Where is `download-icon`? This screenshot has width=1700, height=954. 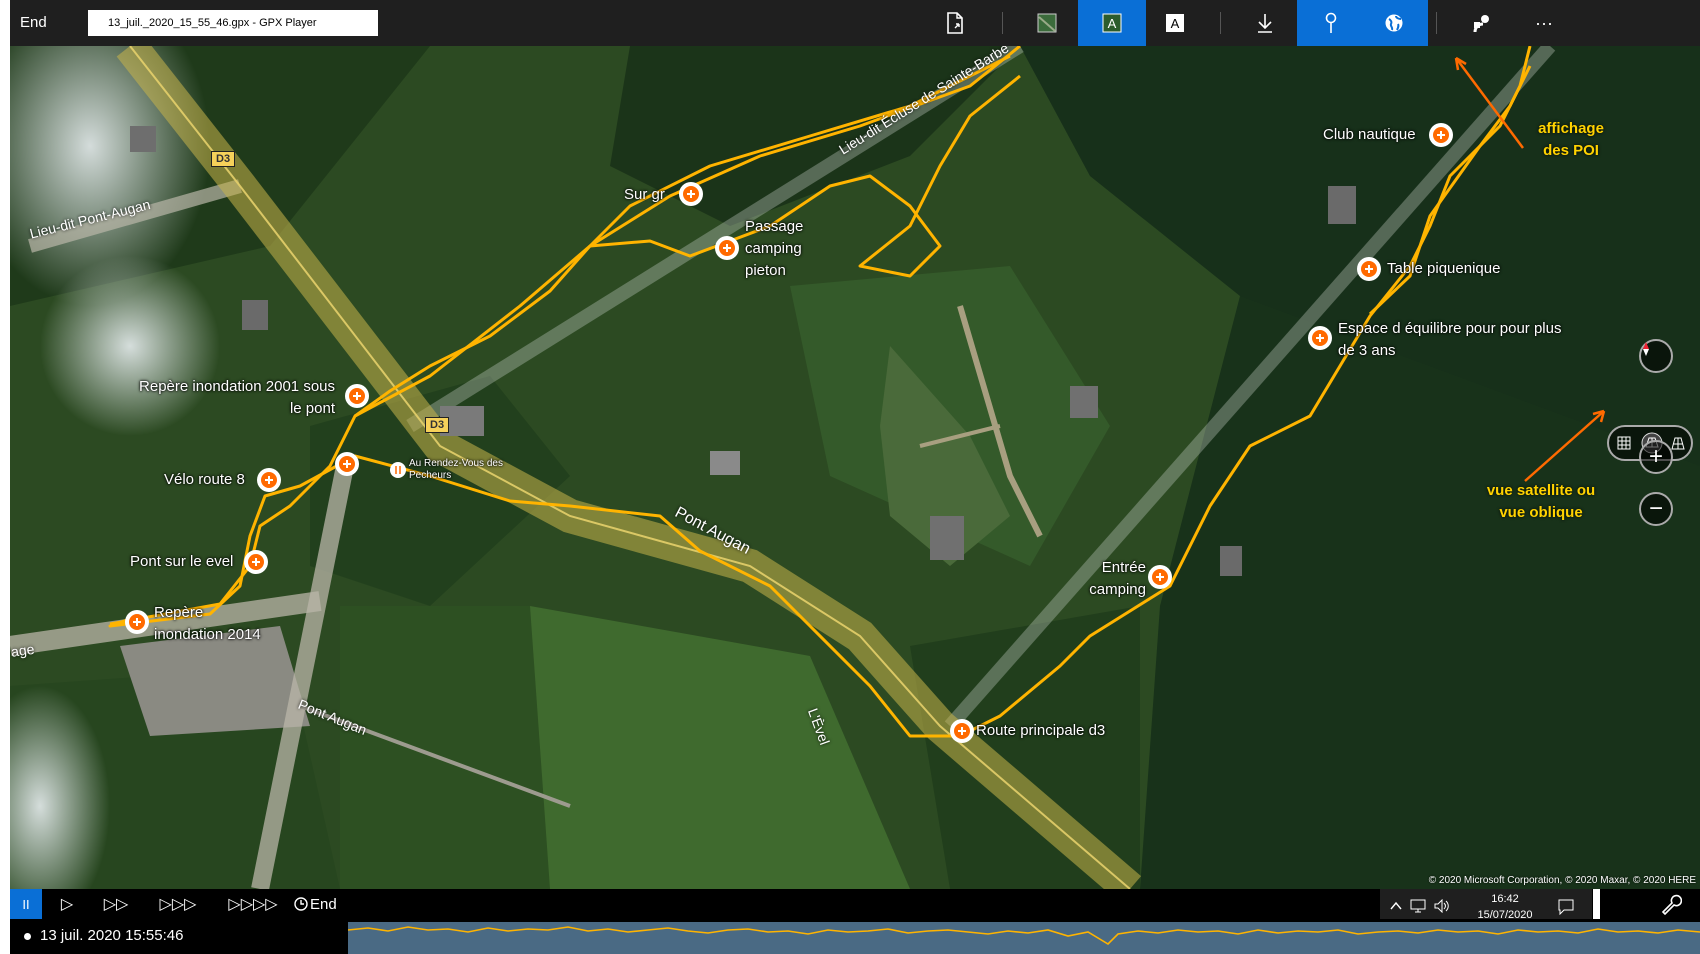
download-icon is located at coordinates (1265, 23).